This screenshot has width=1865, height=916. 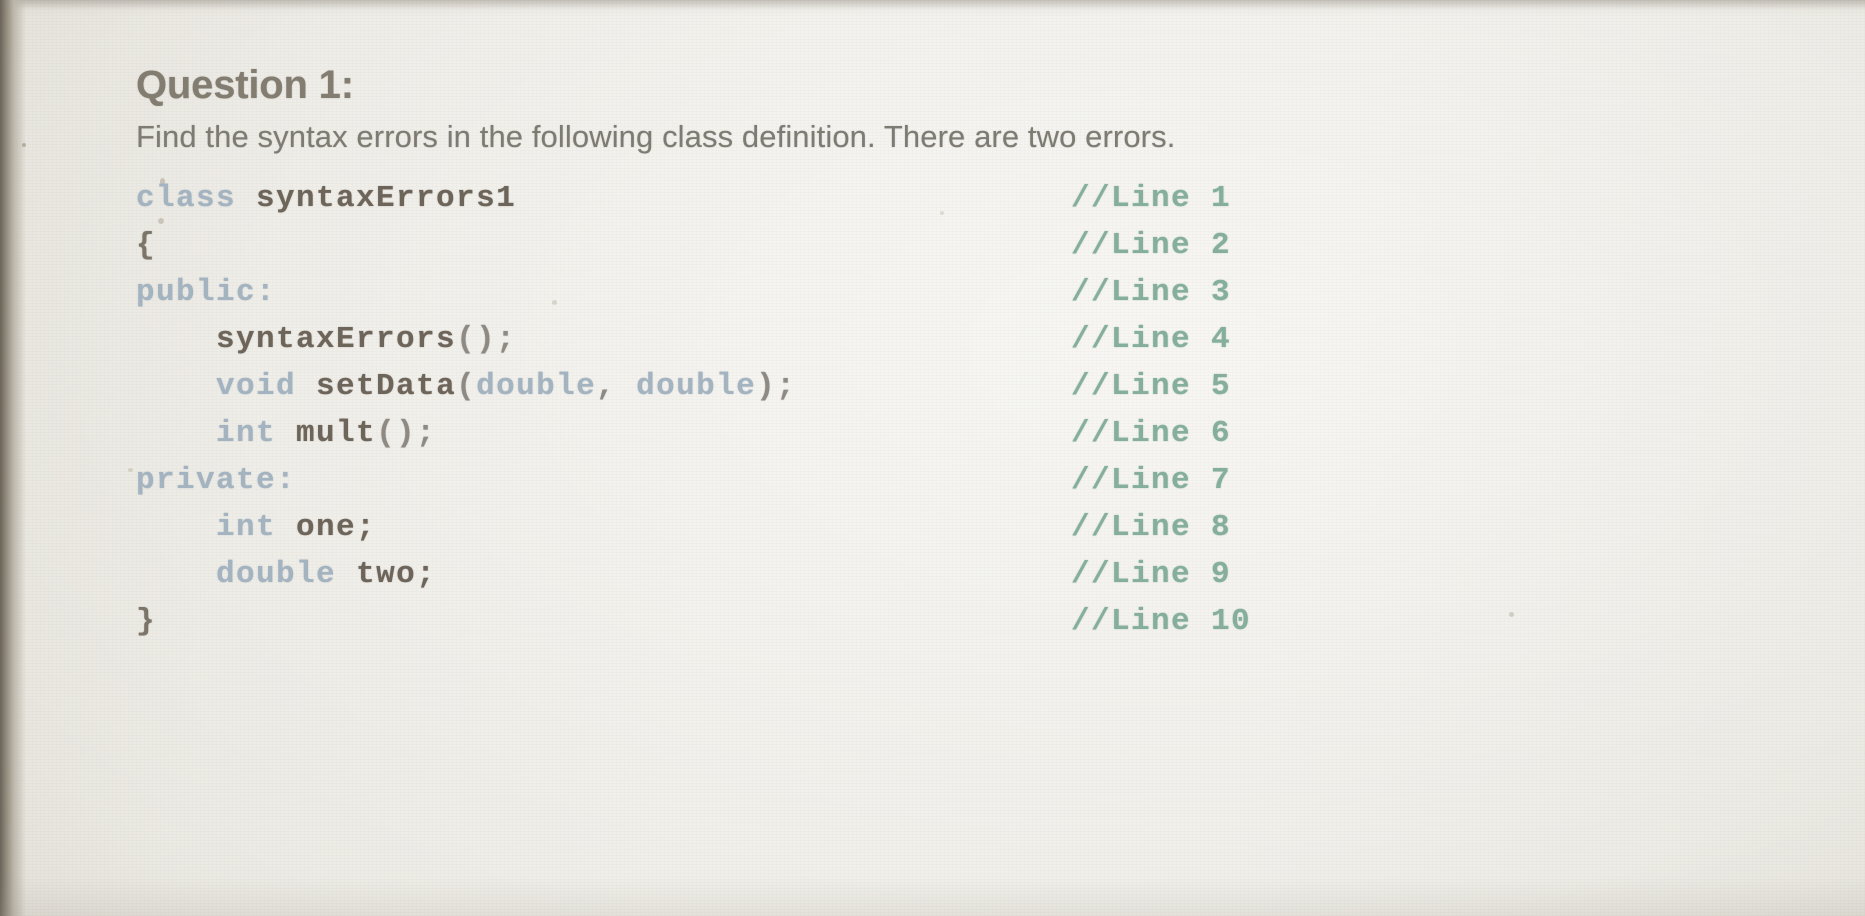 What do you see at coordinates (603, 292) in the screenshot?
I see `code-source: public:` at bounding box center [603, 292].